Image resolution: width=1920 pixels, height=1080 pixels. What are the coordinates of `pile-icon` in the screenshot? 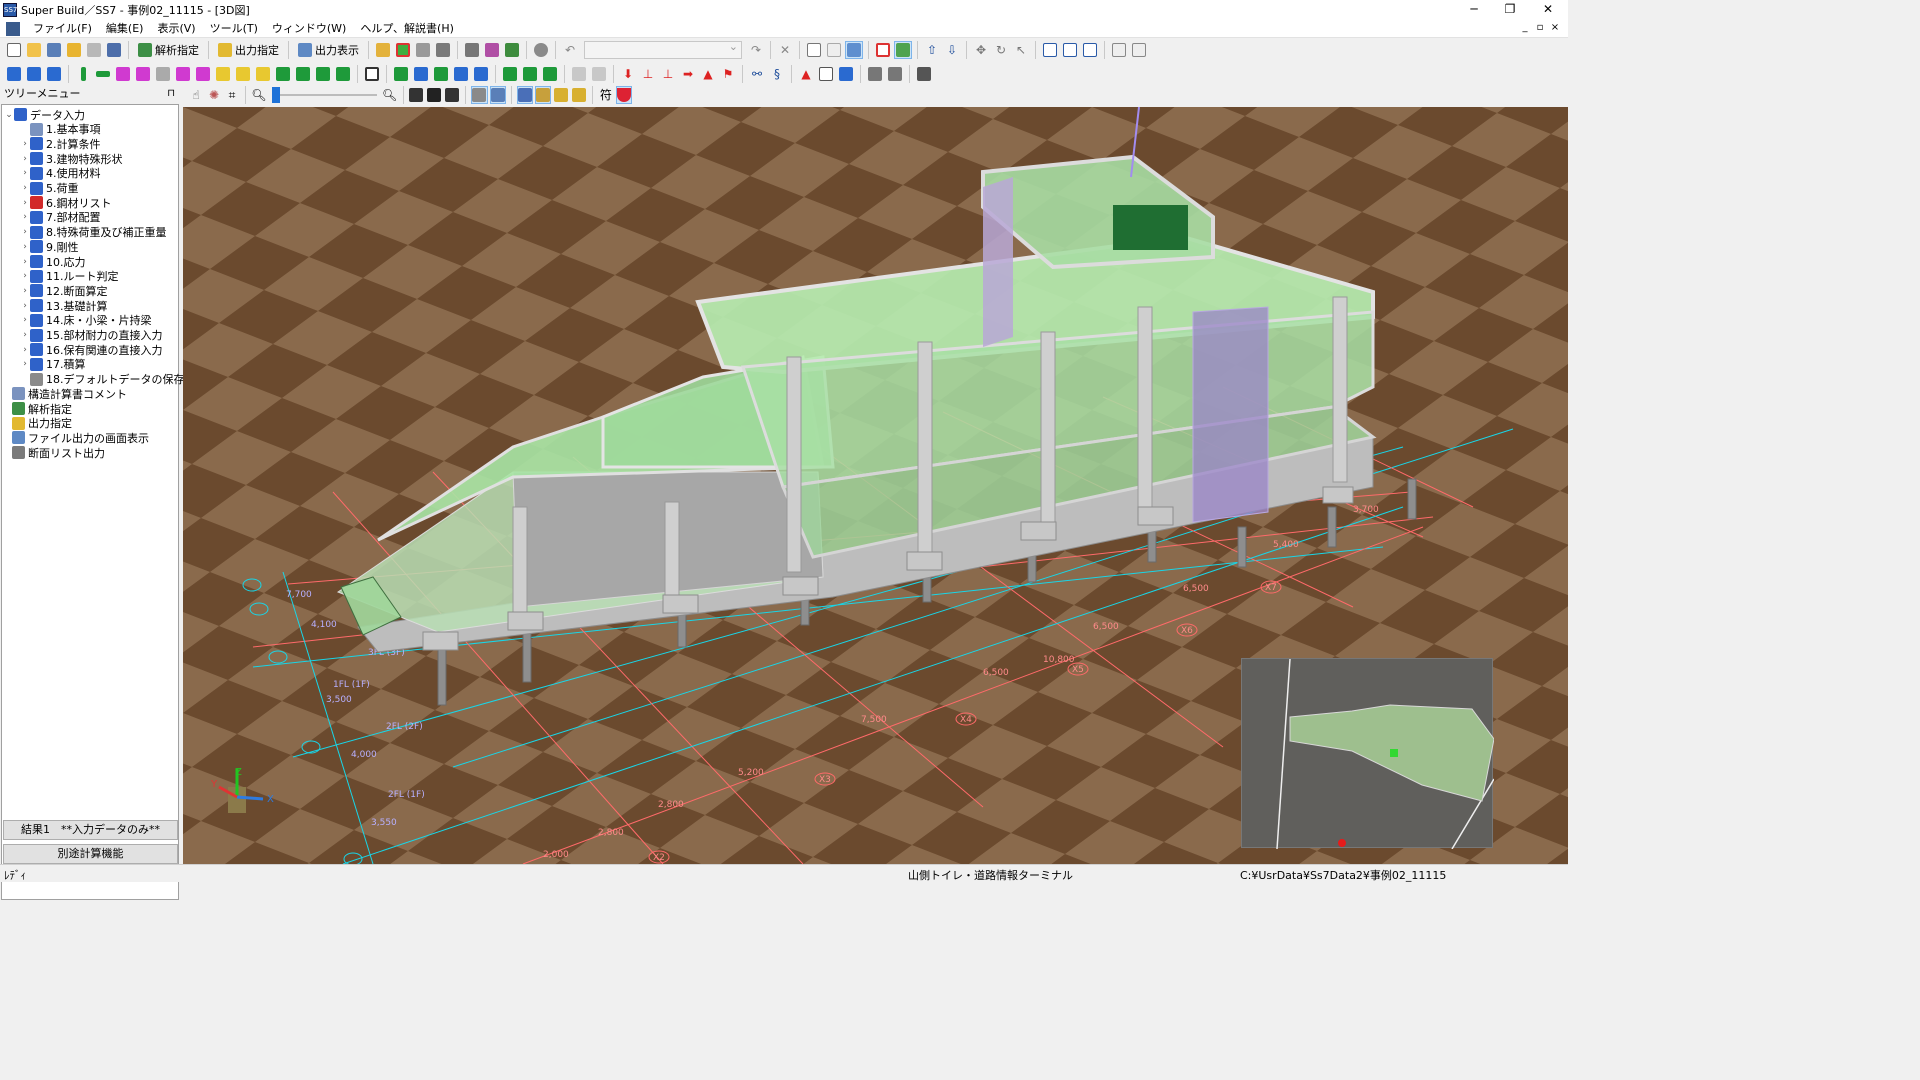 It's located at (323, 74).